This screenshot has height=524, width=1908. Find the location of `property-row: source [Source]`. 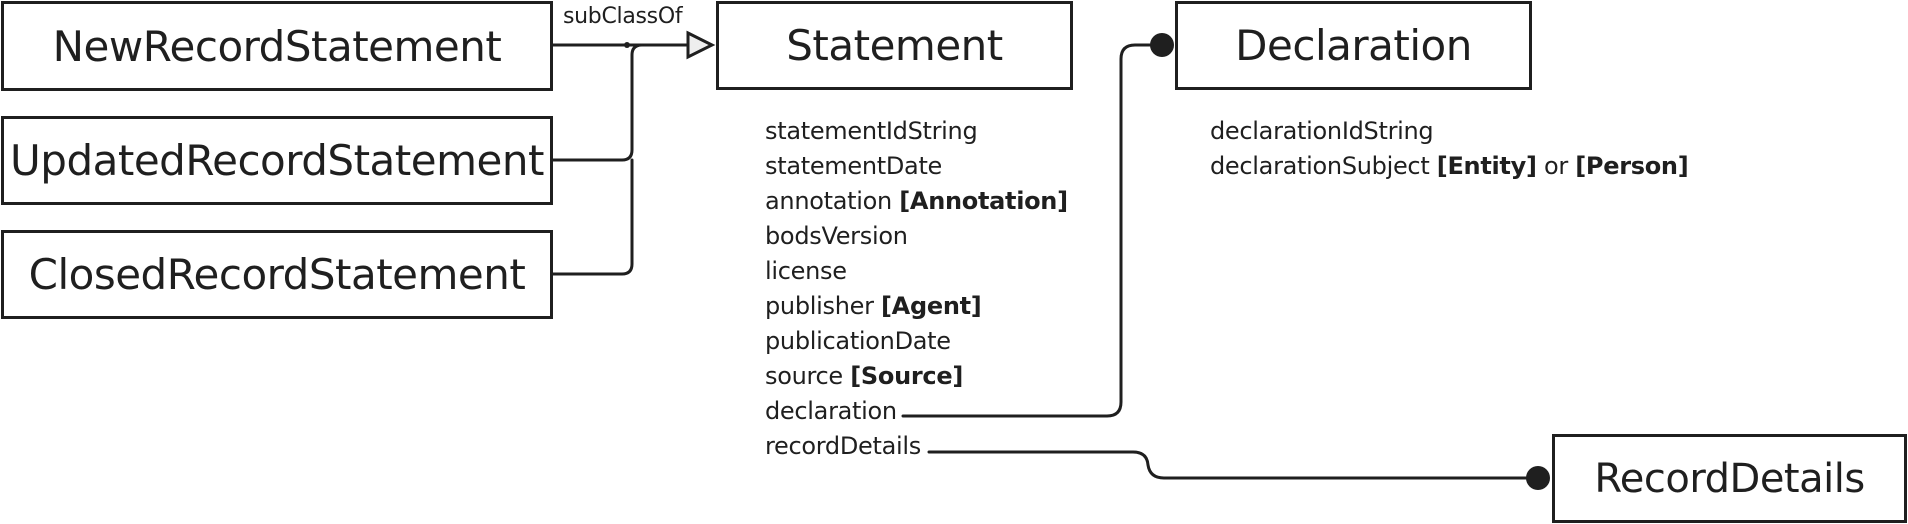

property-row: source [Source] is located at coordinates (864, 376).